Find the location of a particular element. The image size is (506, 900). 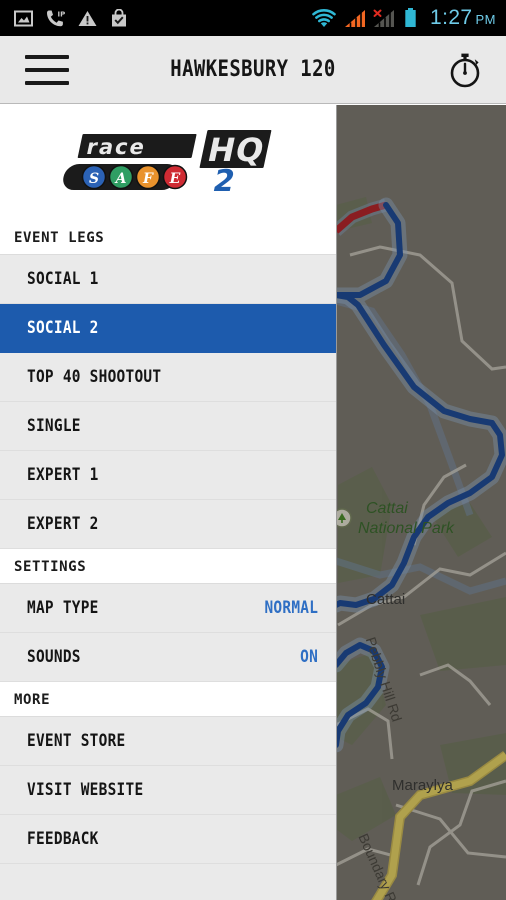

hamburger-menu-icon is located at coordinates (47, 69).